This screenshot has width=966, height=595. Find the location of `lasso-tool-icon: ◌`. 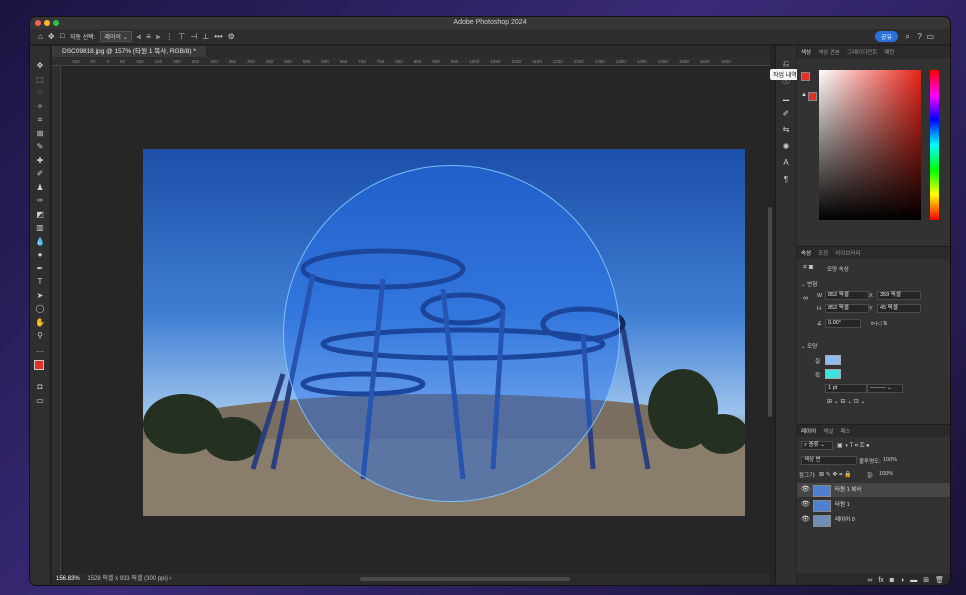

lasso-tool-icon: ◌ is located at coordinates (40, 93).